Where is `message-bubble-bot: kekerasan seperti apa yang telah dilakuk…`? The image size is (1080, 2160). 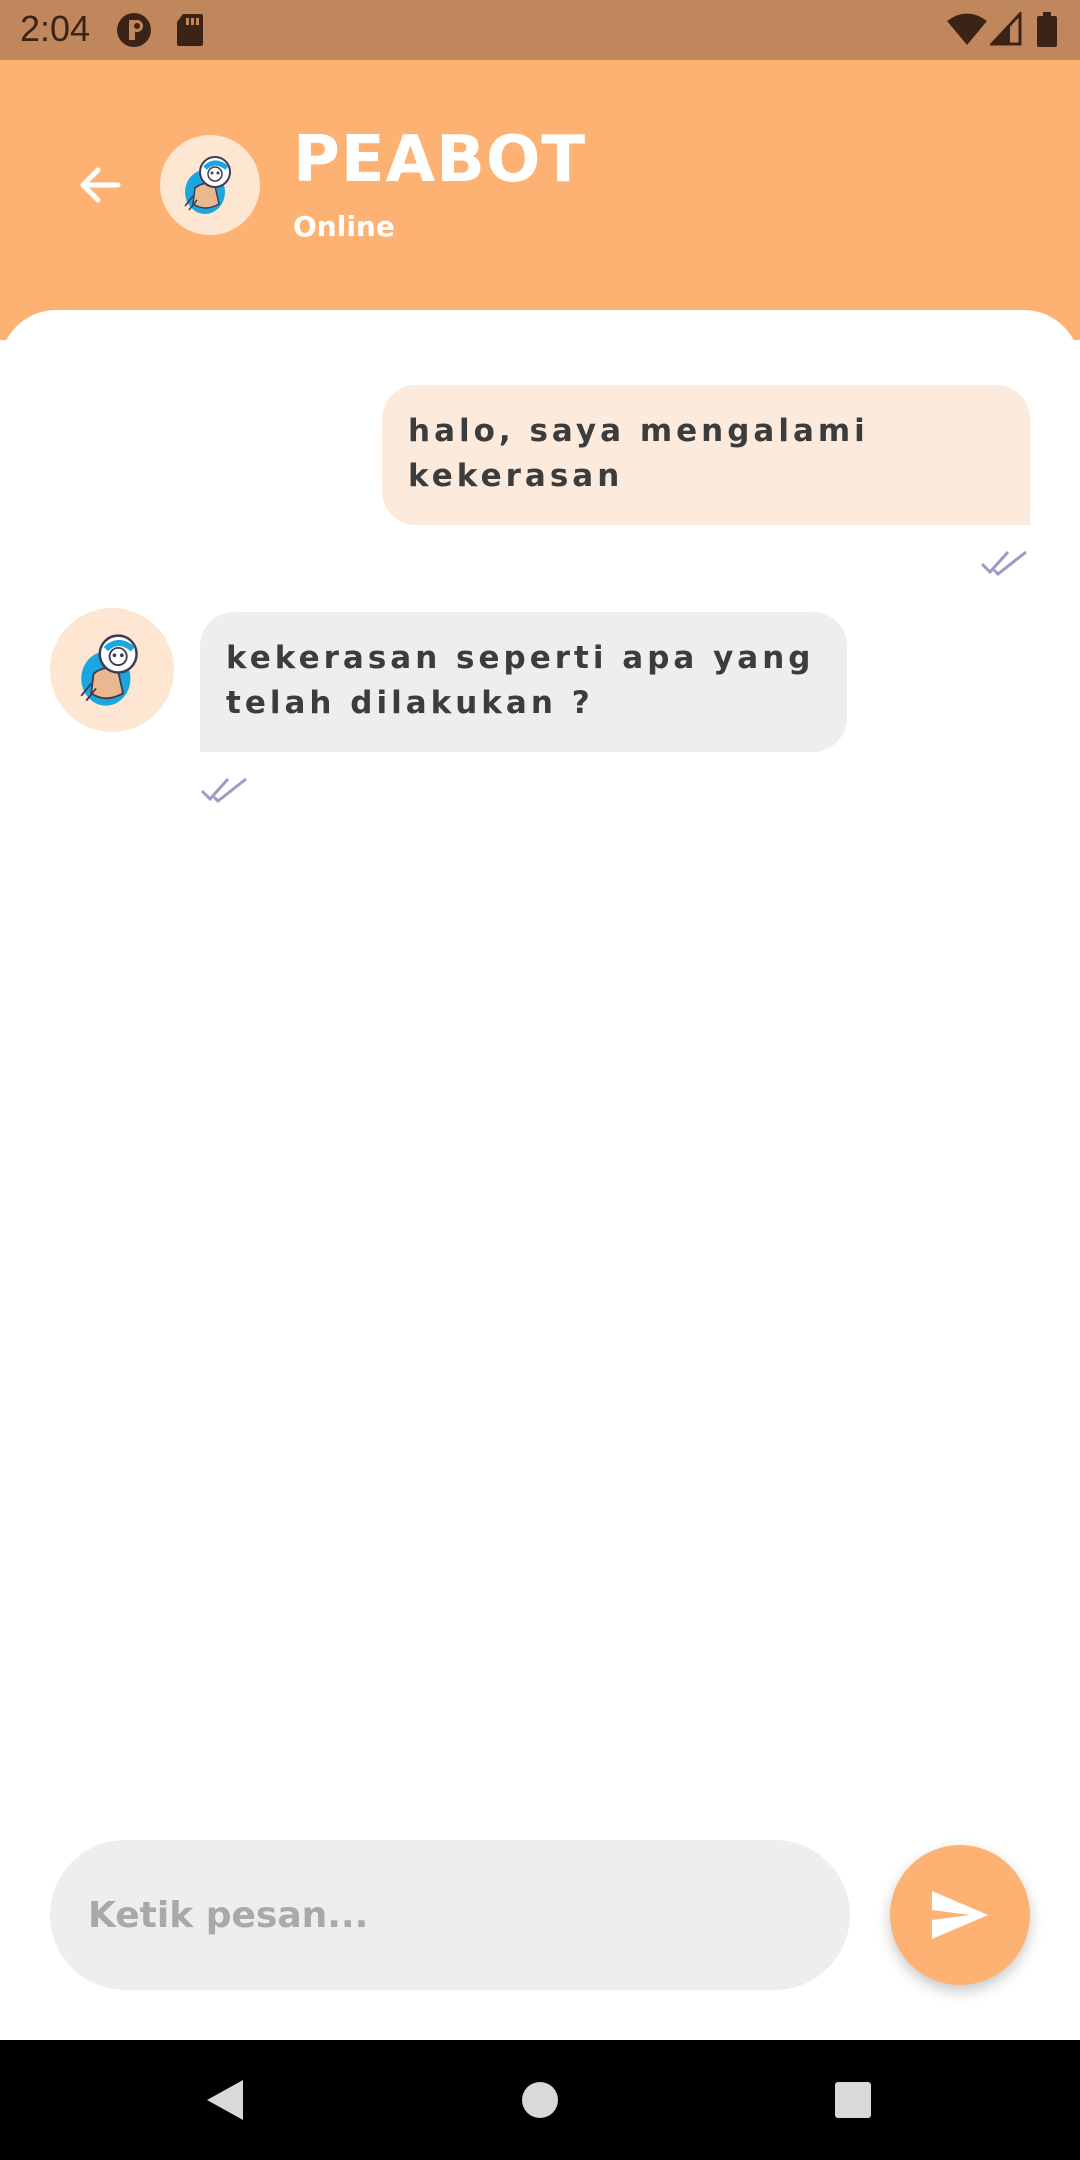 message-bubble-bot: kekerasan seperti apa yang telah dilakuk… is located at coordinates (523, 682).